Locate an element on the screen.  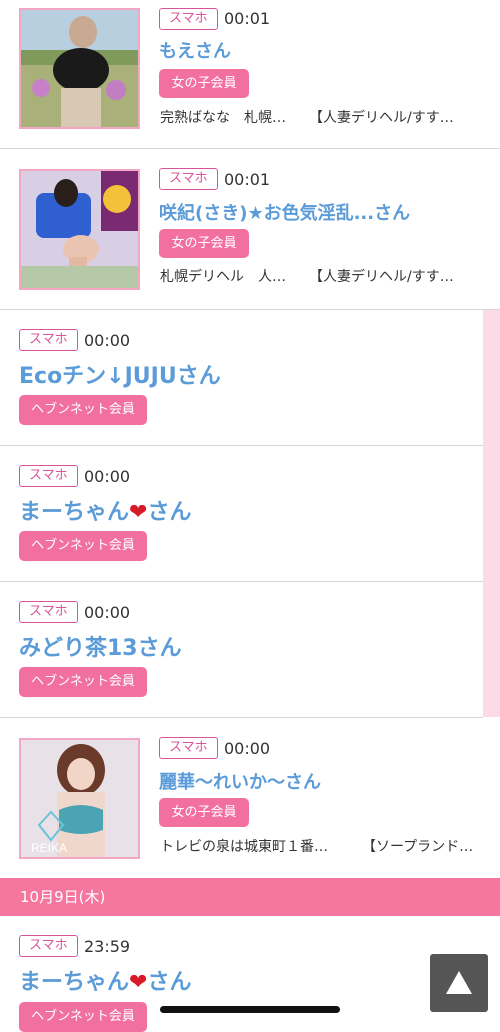
user-name-link: 咲紀(さき)★お色気淫乱...さん is located at coordinates (284, 212).